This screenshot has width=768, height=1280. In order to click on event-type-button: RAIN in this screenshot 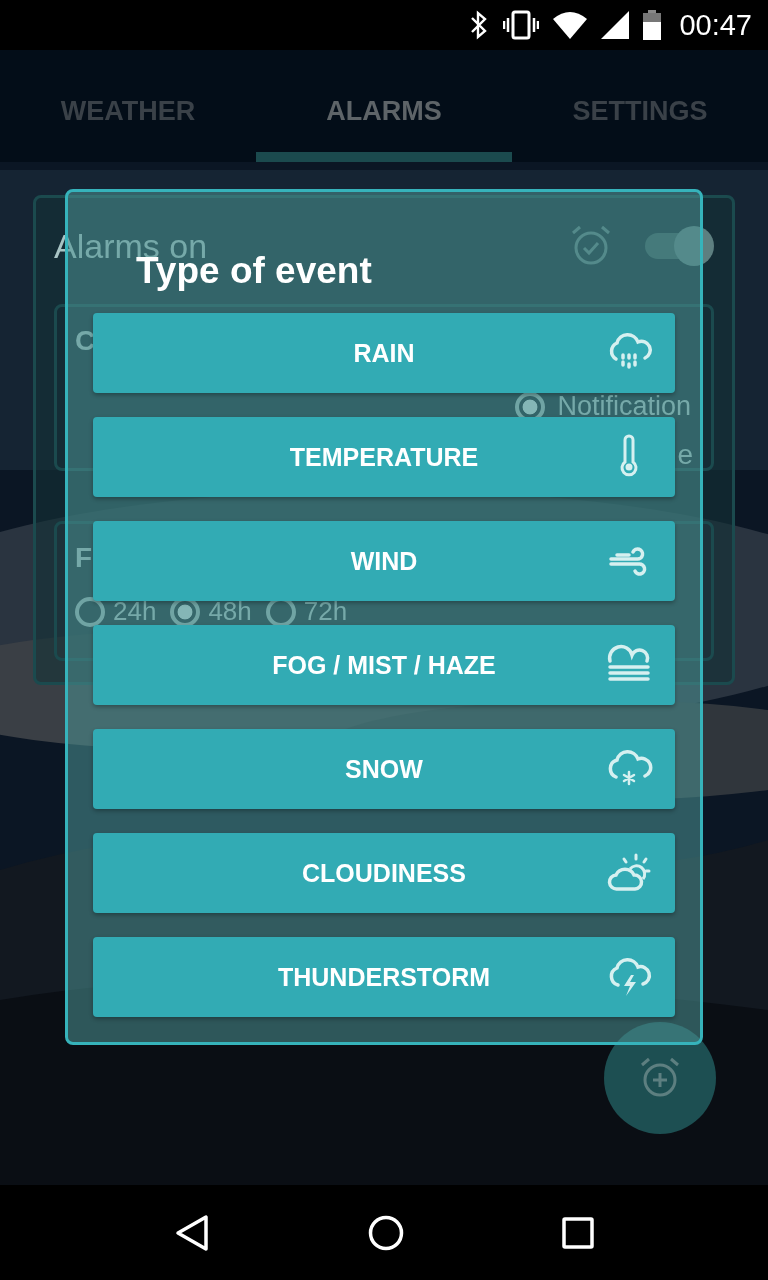, I will do `click(384, 353)`.